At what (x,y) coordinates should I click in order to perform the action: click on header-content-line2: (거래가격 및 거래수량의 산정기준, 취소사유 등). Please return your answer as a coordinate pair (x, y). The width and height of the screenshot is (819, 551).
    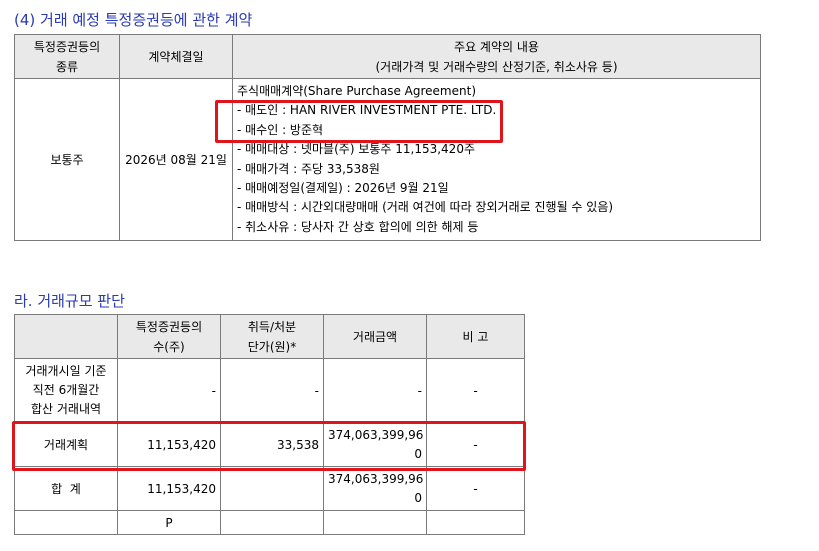
    Looking at the image, I should click on (496, 66).